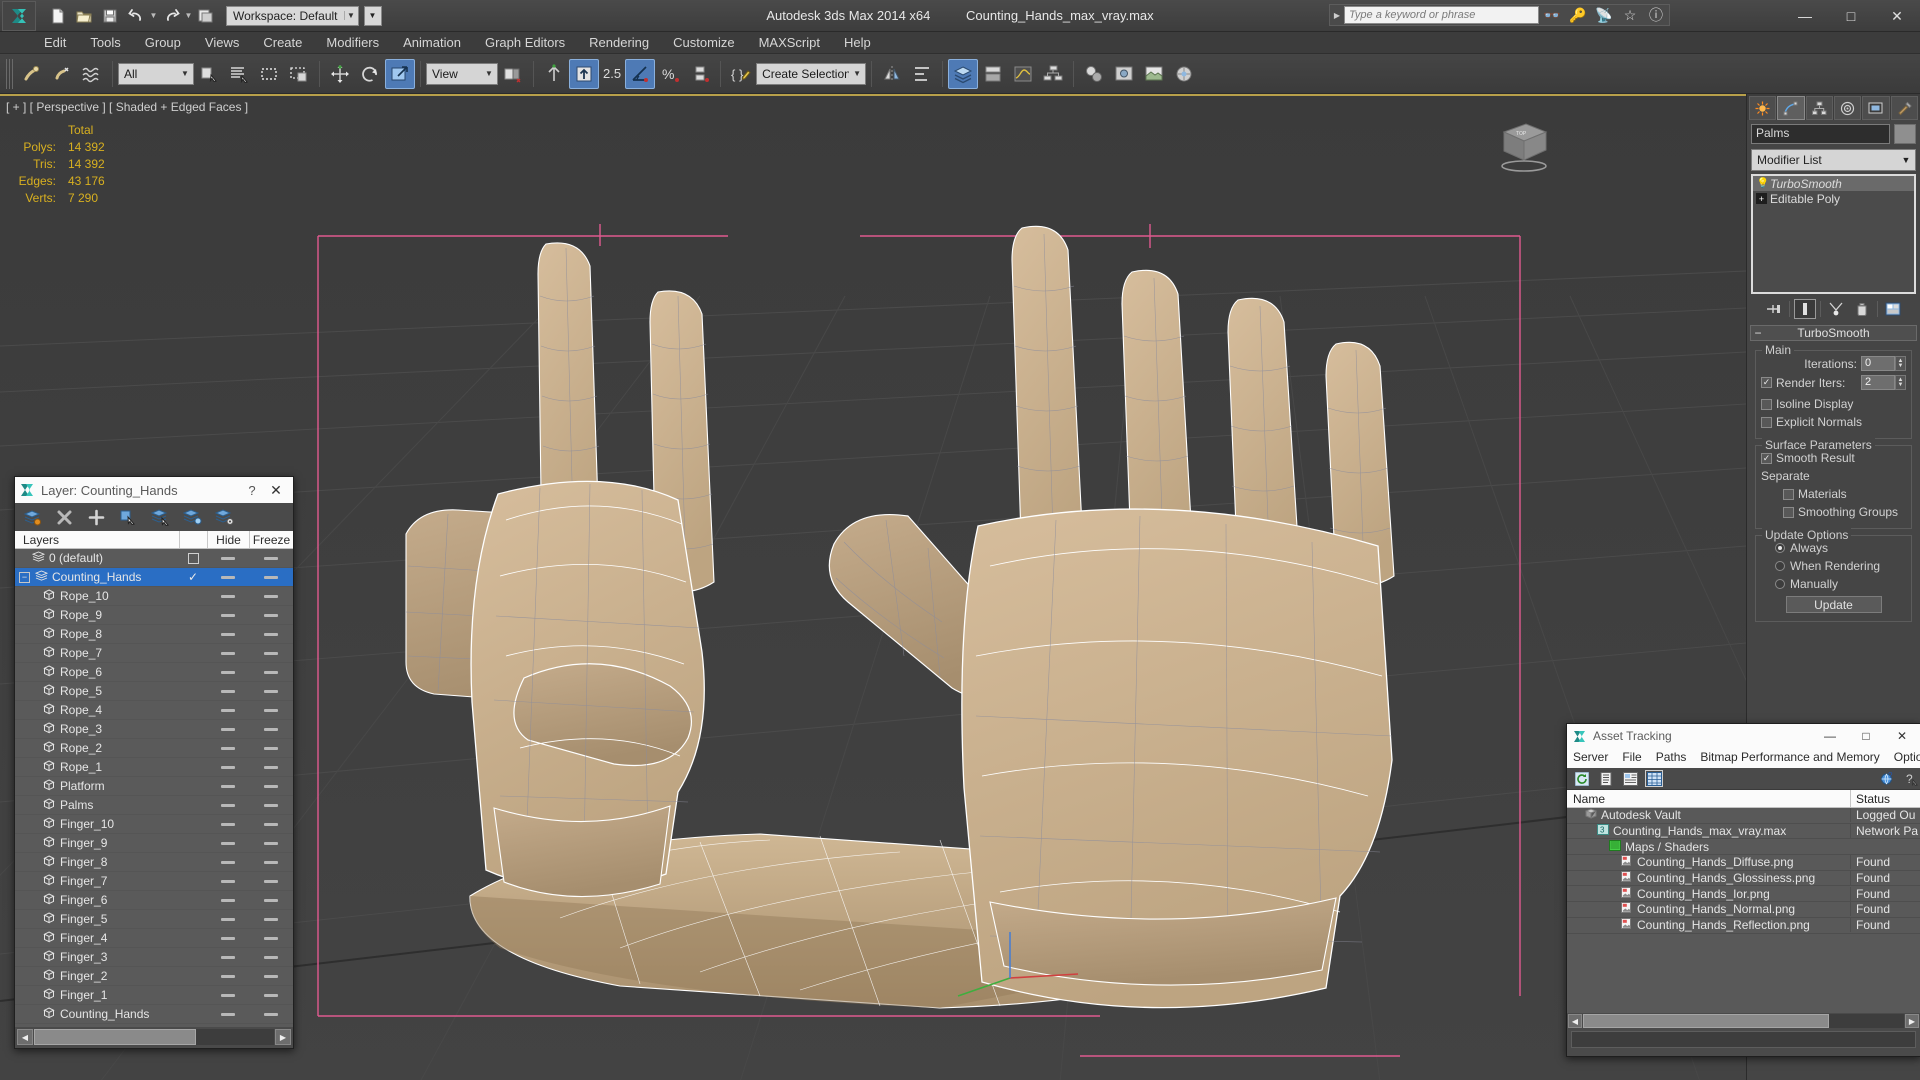  Describe the element at coordinates (163, 42) in the screenshot. I see `menu-group: Group` at that location.